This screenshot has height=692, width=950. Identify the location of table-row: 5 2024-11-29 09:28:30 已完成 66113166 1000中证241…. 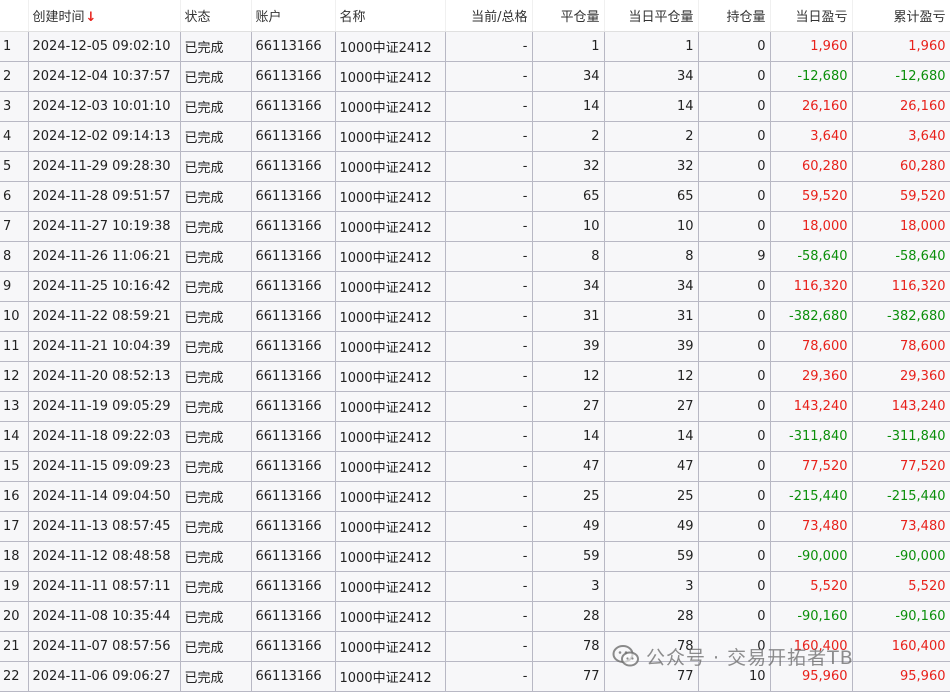
(475, 166).